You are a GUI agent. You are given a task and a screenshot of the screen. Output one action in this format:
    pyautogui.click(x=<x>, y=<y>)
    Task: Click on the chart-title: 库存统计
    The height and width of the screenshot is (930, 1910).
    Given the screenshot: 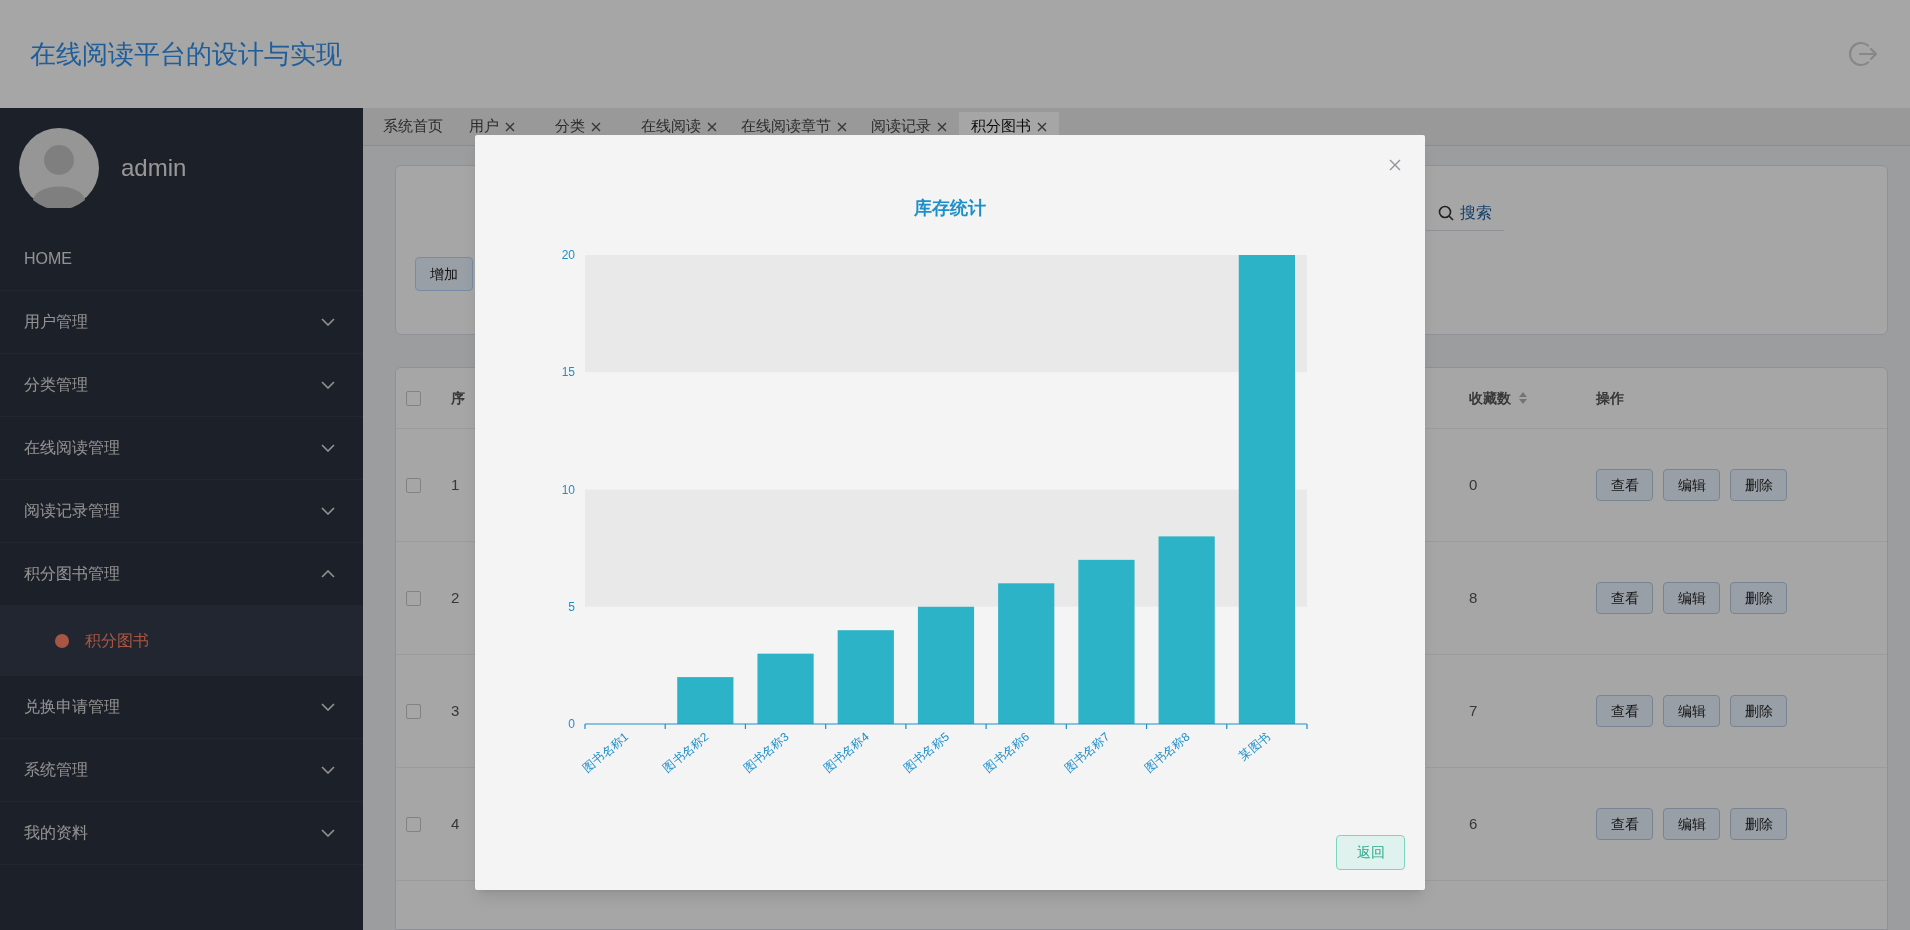 What is the action you would take?
    pyautogui.click(x=950, y=208)
    